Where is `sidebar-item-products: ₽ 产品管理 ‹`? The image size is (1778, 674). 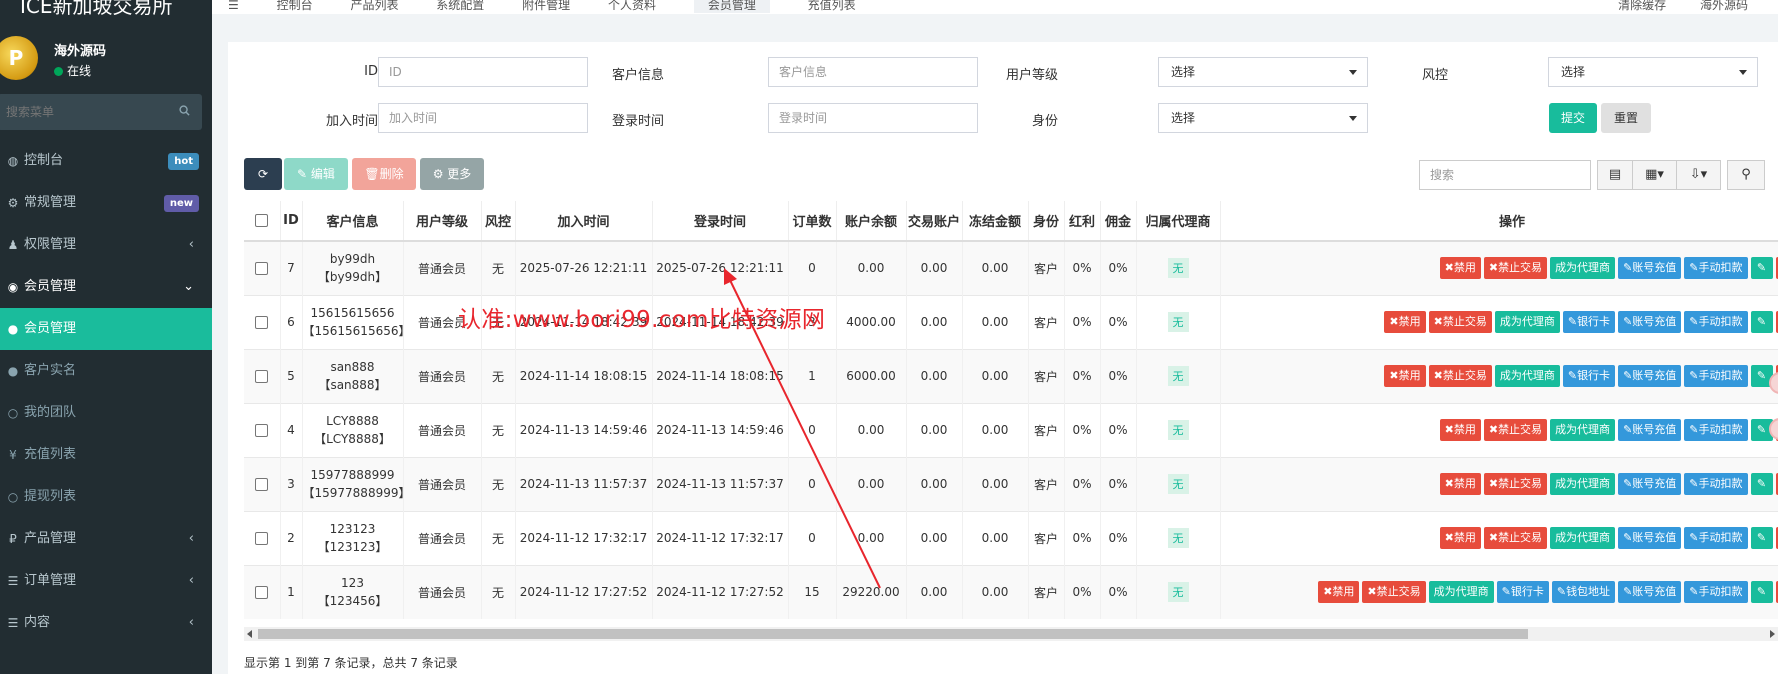
sidebar-item-products: ₽ 产品管理 ‹ is located at coordinates (106, 539).